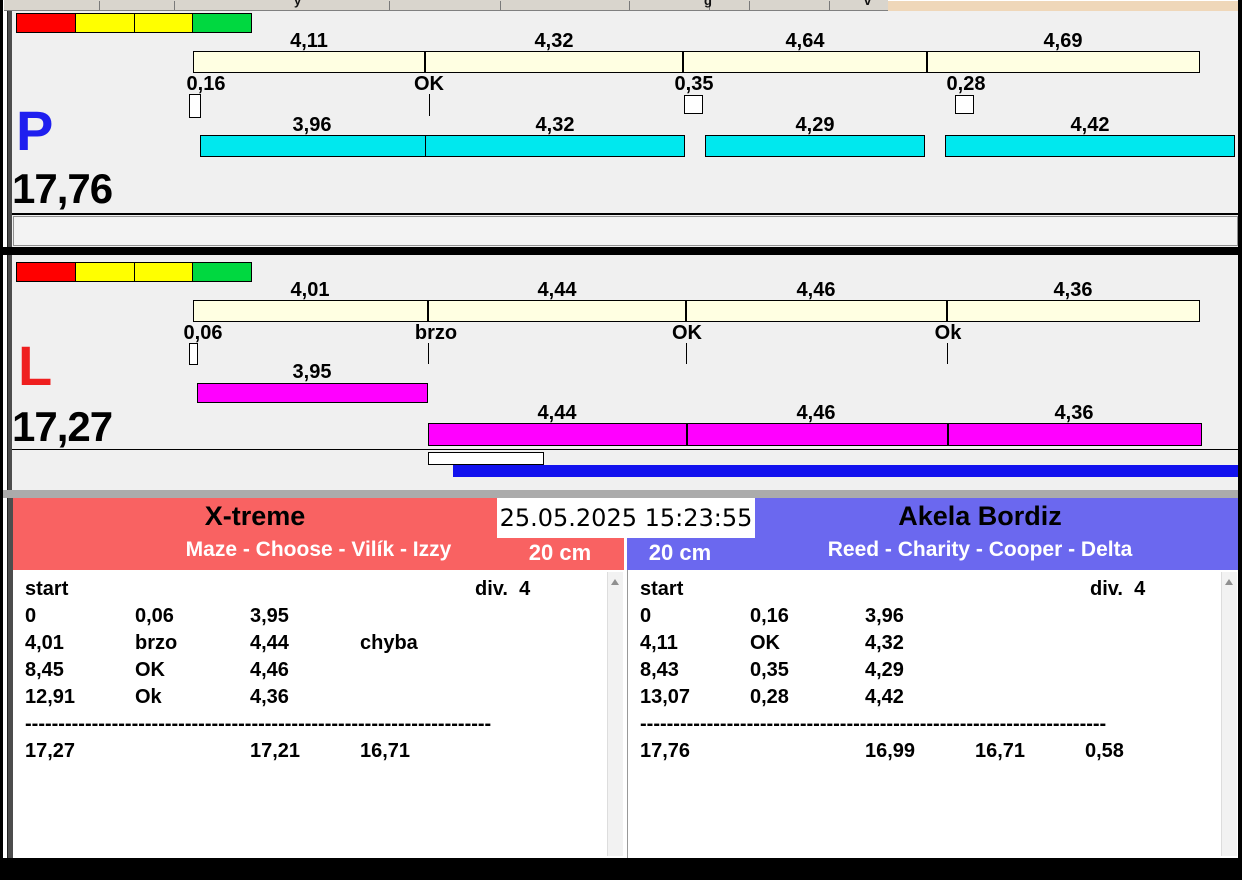 This screenshot has height=880, width=1242. What do you see at coordinates (44, 670) in the screenshot?
I see `table-cell: 8,45` at bounding box center [44, 670].